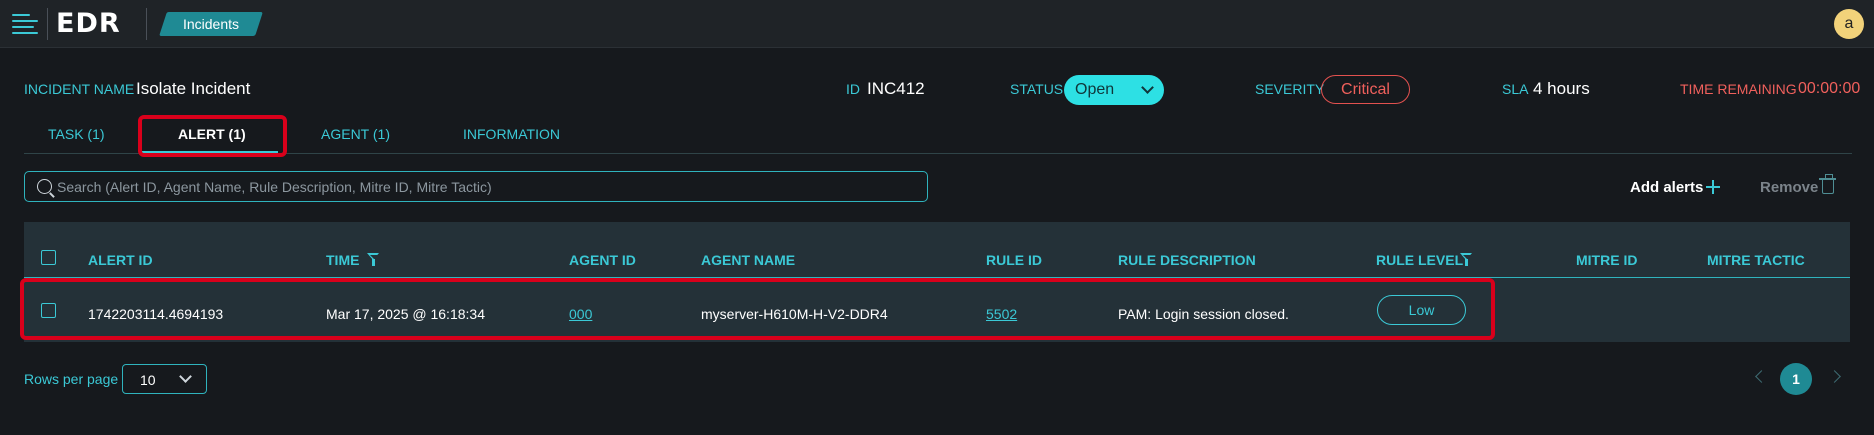 Image resolution: width=1874 pixels, height=435 pixels. I want to click on remove-button: Remove, so click(1798, 186).